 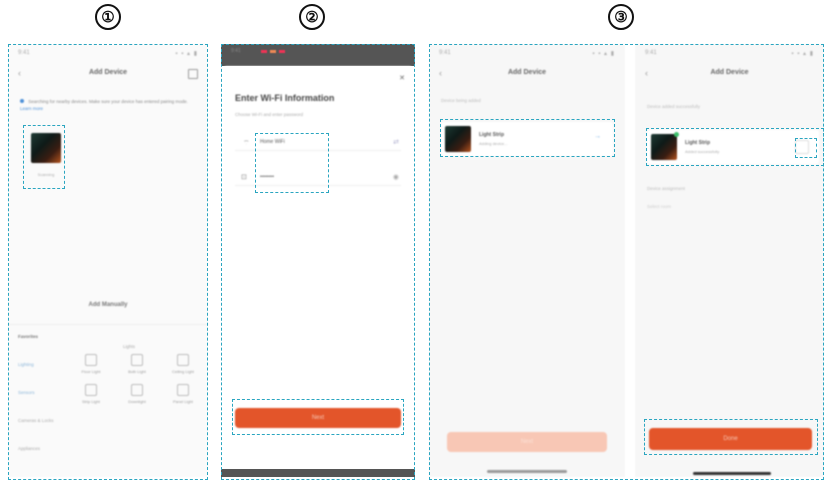 What do you see at coordinates (312, 17) in the screenshot?
I see `step-number-2: ②` at bounding box center [312, 17].